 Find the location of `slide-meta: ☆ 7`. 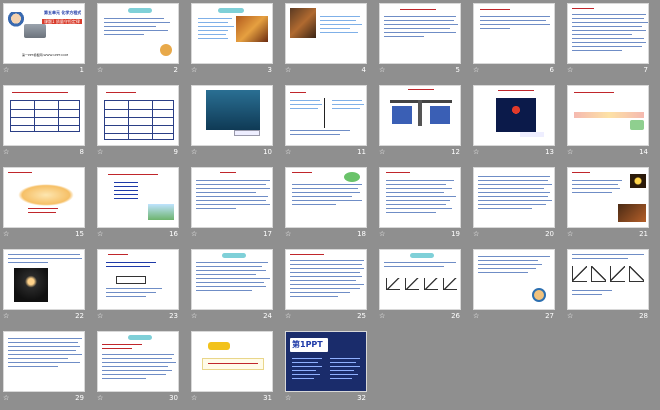

slide-meta: ☆ 7 is located at coordinates (608, 71).